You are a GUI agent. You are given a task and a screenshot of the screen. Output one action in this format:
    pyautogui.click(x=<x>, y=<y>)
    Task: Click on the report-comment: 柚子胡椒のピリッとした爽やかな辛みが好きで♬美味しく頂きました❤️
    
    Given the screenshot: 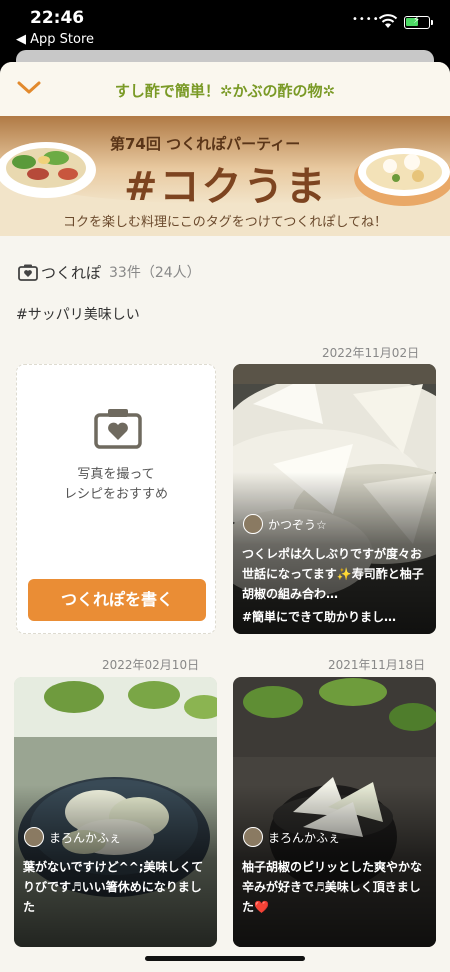 What is the action you would take?
    pyautogui.click(x=334, y=887)
    